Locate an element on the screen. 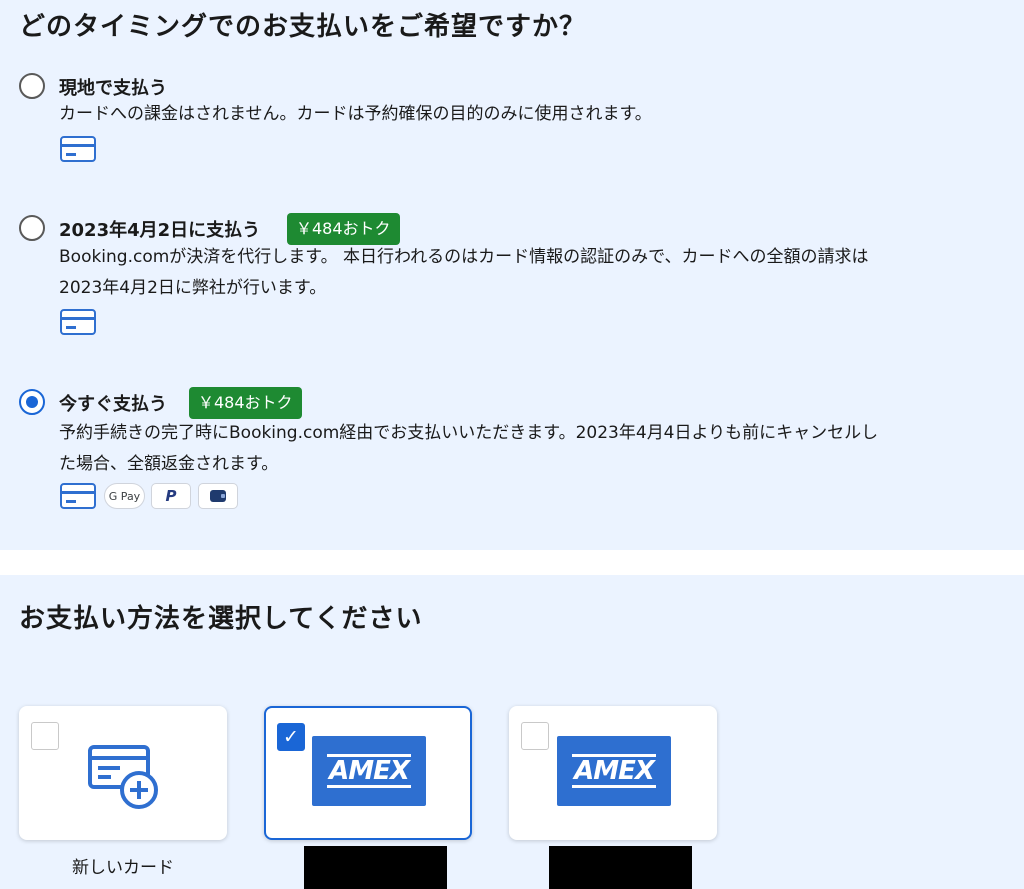 This screenshot has width=1024, height=889. paypal-label: P is located at coordinates (171, 496).